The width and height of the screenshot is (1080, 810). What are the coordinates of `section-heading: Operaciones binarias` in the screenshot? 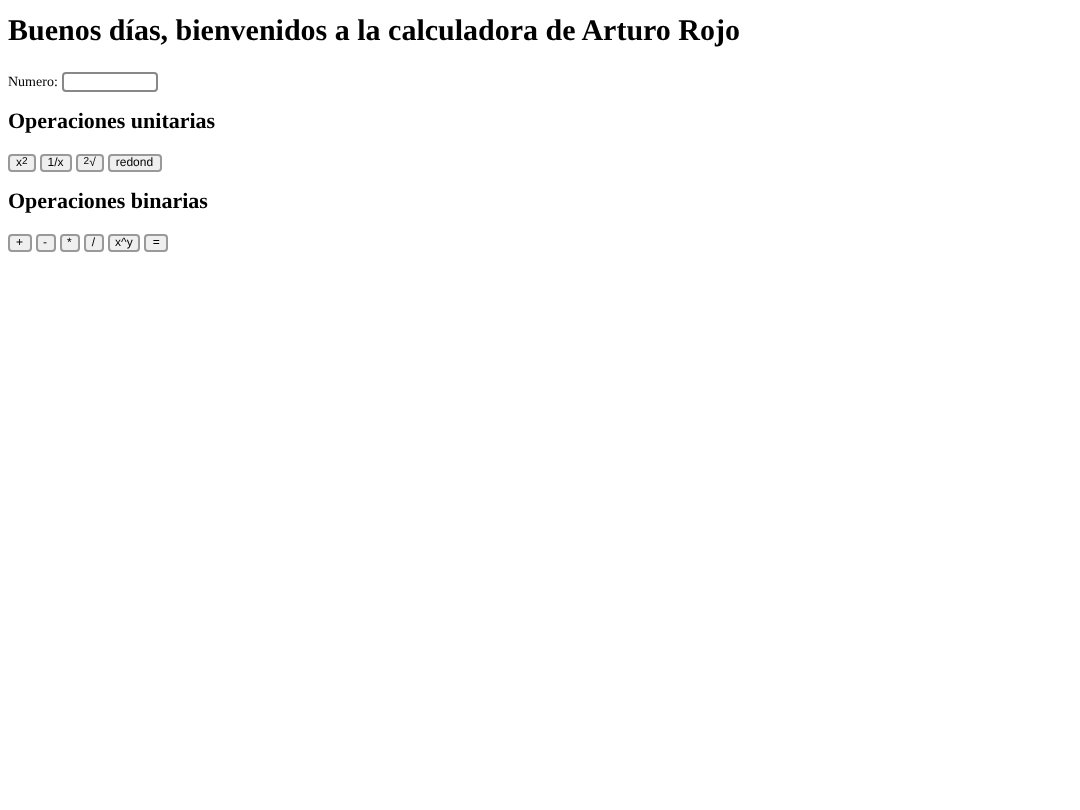 It's located at (109, 202).